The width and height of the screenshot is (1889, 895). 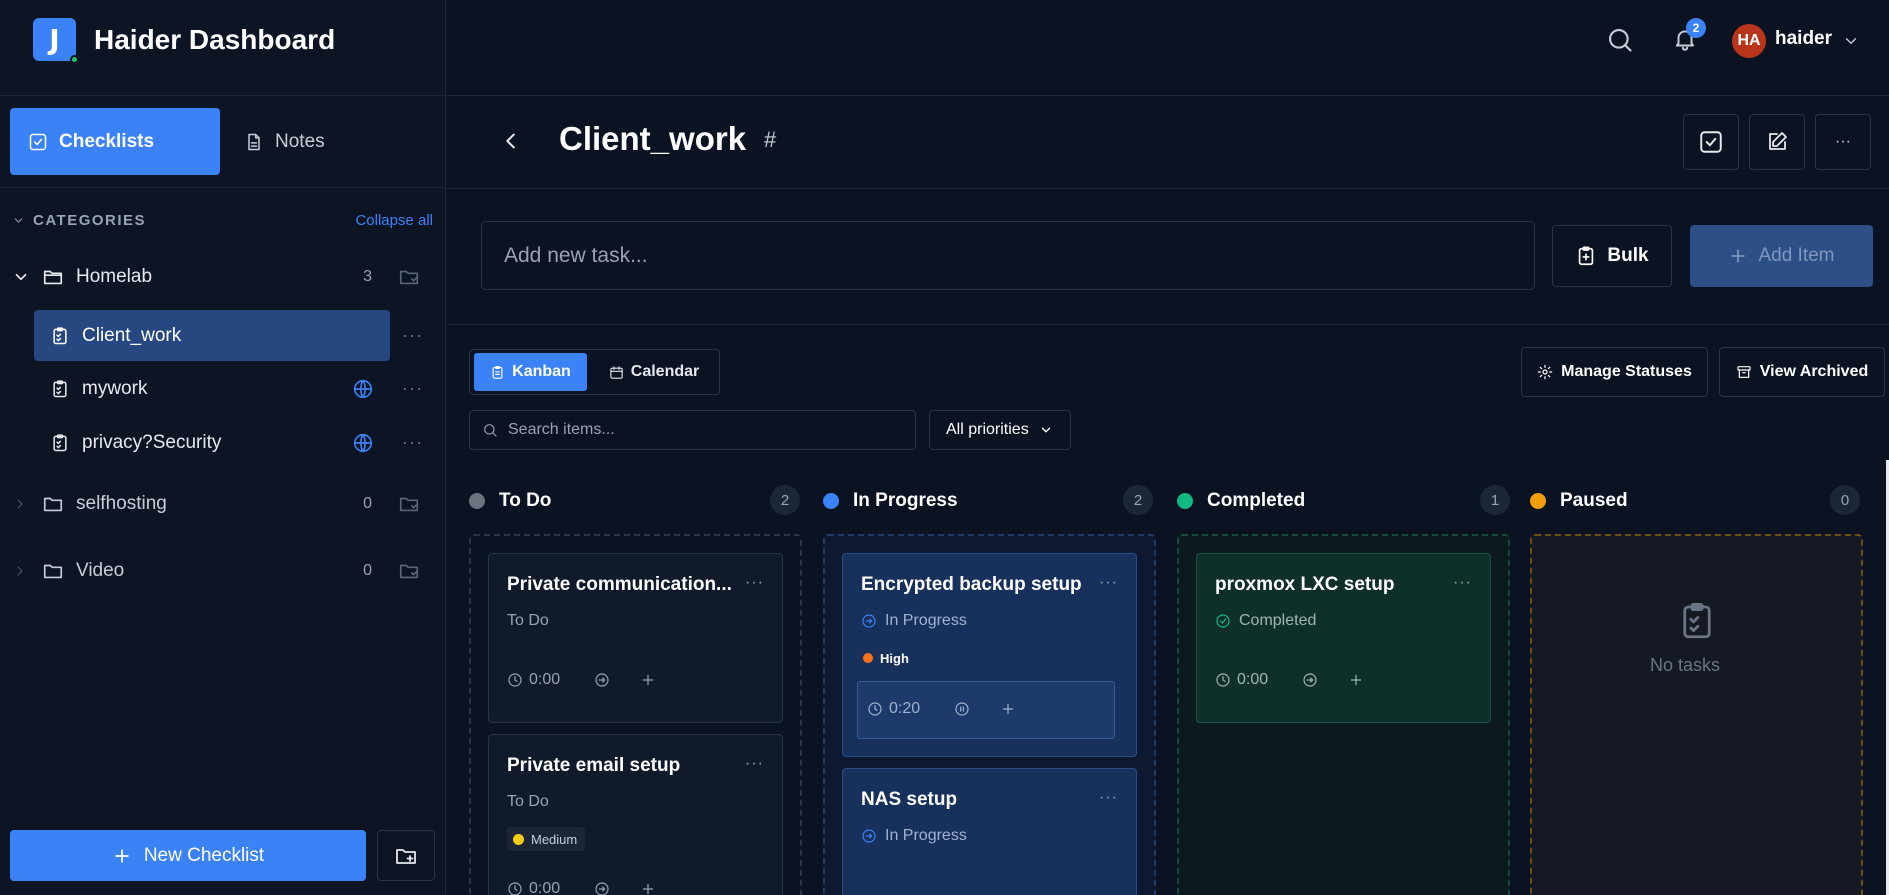 I want to click on empty-state-text: No tasks, so click(x=1685, y=665).